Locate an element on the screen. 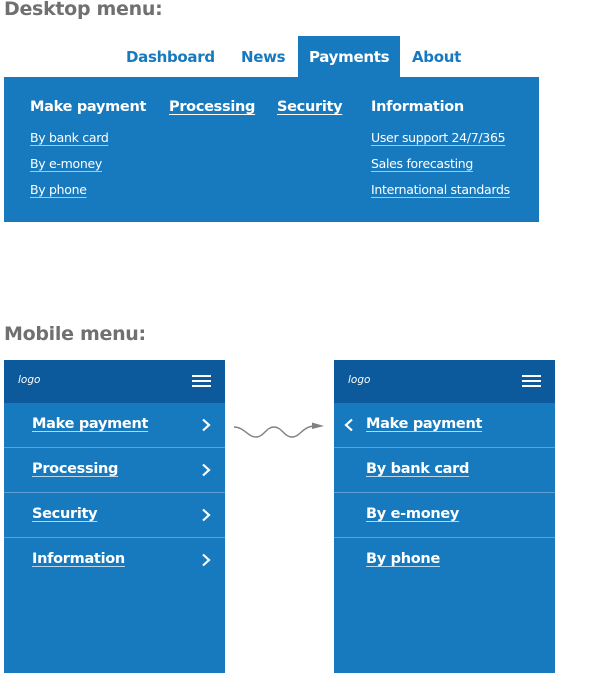 The width and height of the screenshot is (589, 673). mega-column-processing: Processing is located at coordinates (212, 105).